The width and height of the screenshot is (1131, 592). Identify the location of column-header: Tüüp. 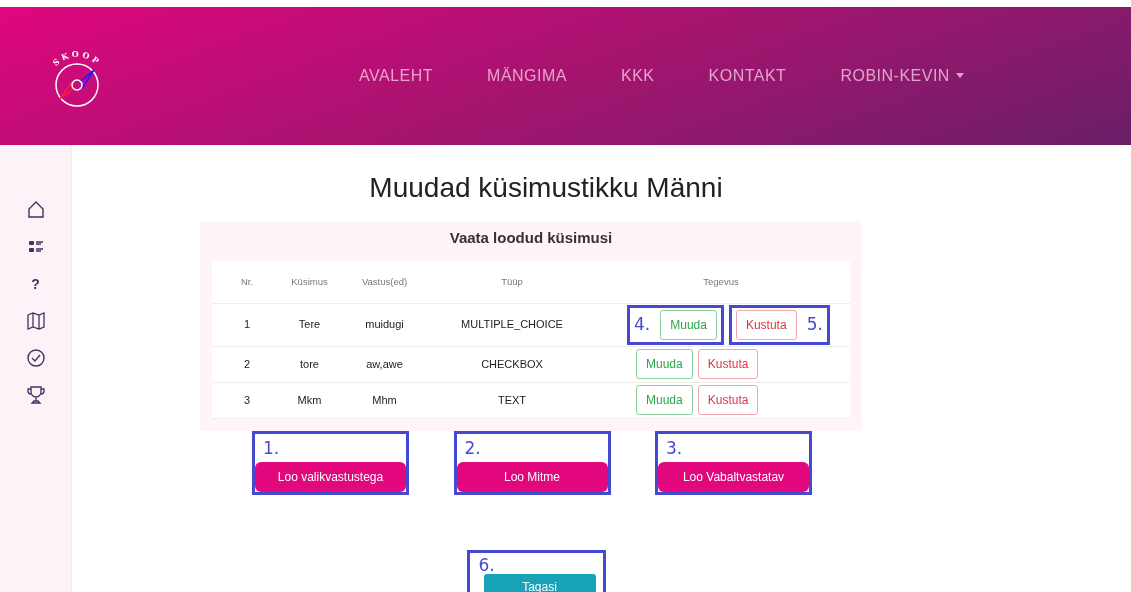
(512, 282).